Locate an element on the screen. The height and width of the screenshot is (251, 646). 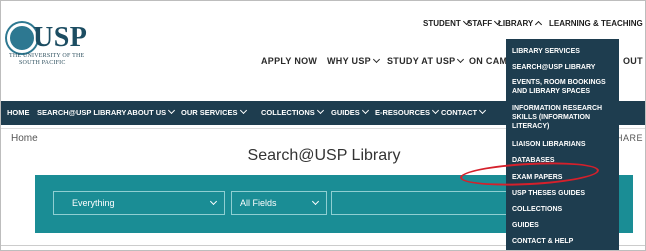
utility-library: LIBRARY is located at coordinates (520, 24).